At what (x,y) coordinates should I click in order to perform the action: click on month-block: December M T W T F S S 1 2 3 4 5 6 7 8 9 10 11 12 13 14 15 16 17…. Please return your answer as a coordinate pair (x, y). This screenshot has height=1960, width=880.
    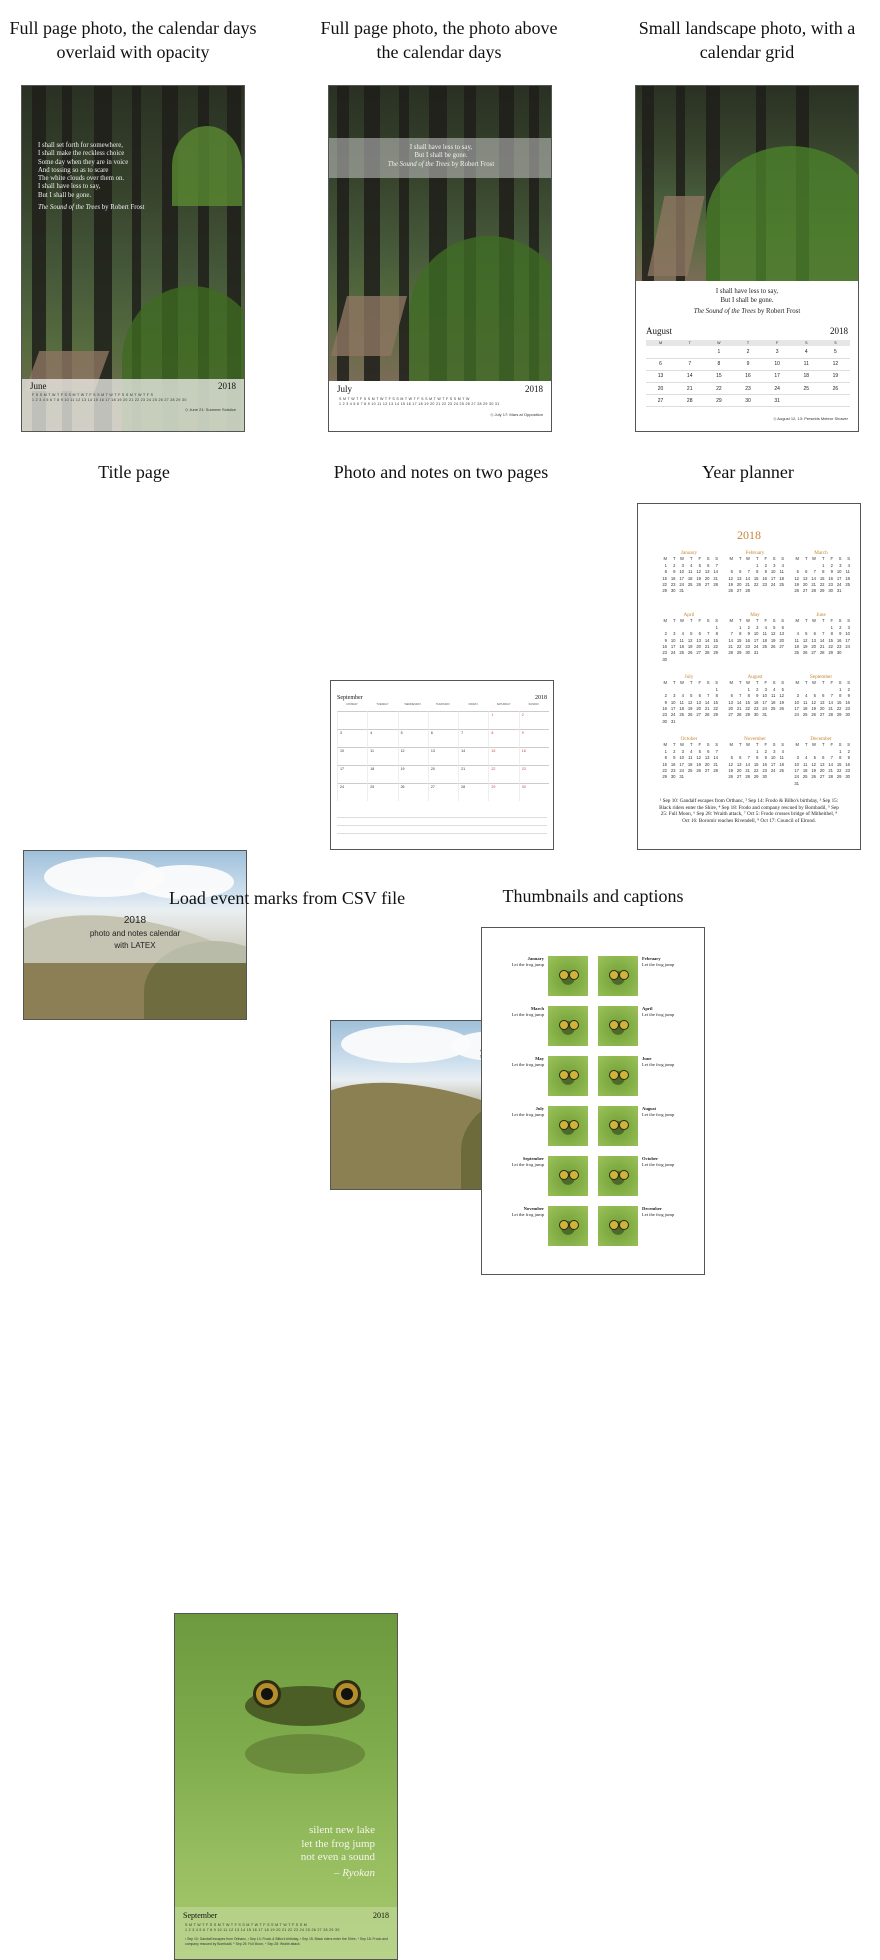
    Looking at the image, I should click on (821, 761).